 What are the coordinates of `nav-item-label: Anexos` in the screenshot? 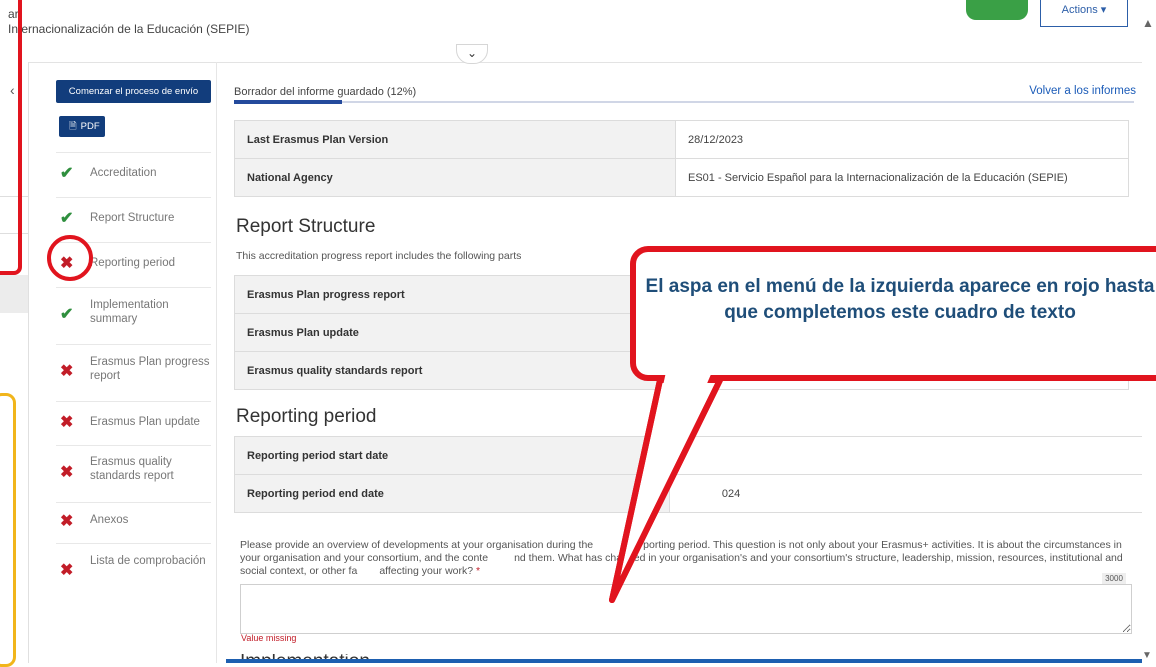 It's located at (109, 520).